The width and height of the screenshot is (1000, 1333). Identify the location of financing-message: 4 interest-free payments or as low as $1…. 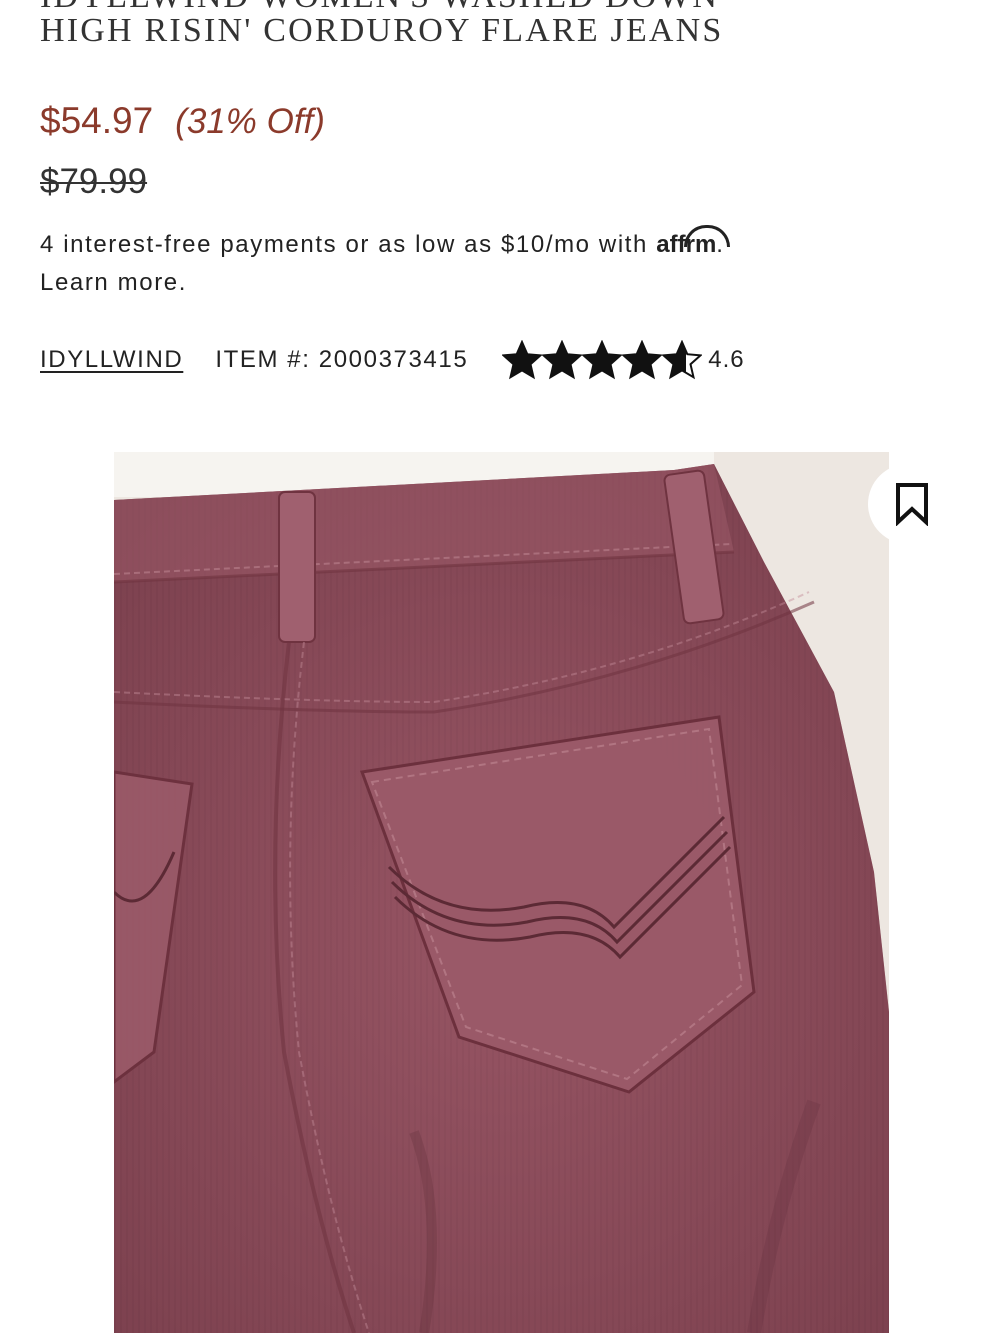
(490, 263).